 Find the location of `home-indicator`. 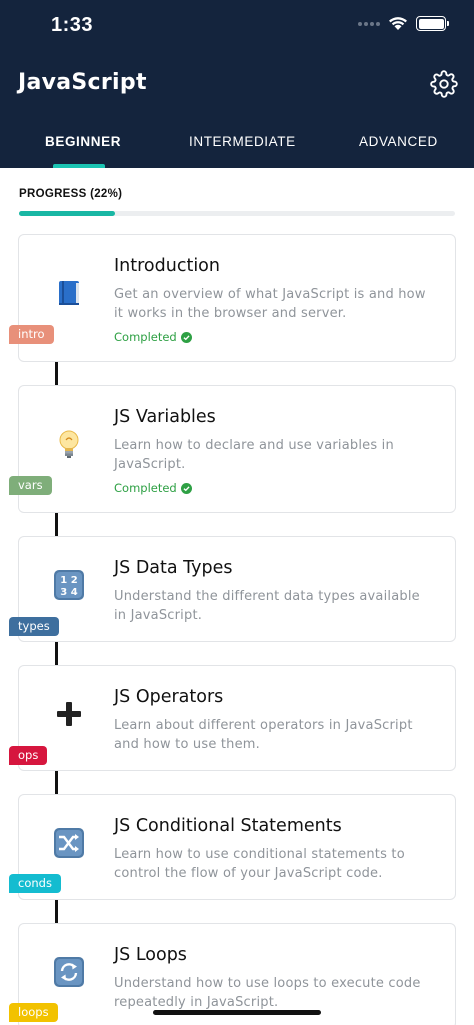

home-indicator is located at coordinates (237, 1012).